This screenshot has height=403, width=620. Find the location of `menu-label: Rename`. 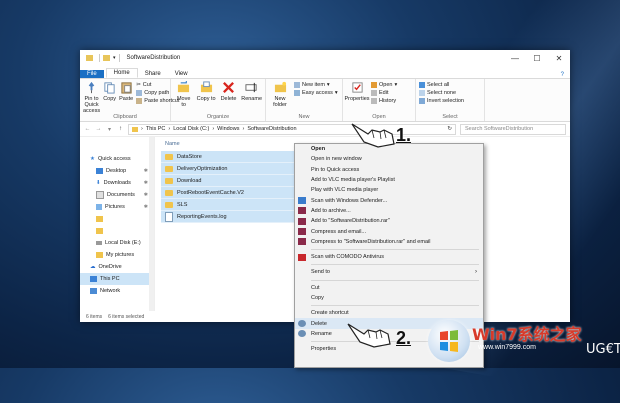

menu-label: Rename is located at coordinates (321, 333).